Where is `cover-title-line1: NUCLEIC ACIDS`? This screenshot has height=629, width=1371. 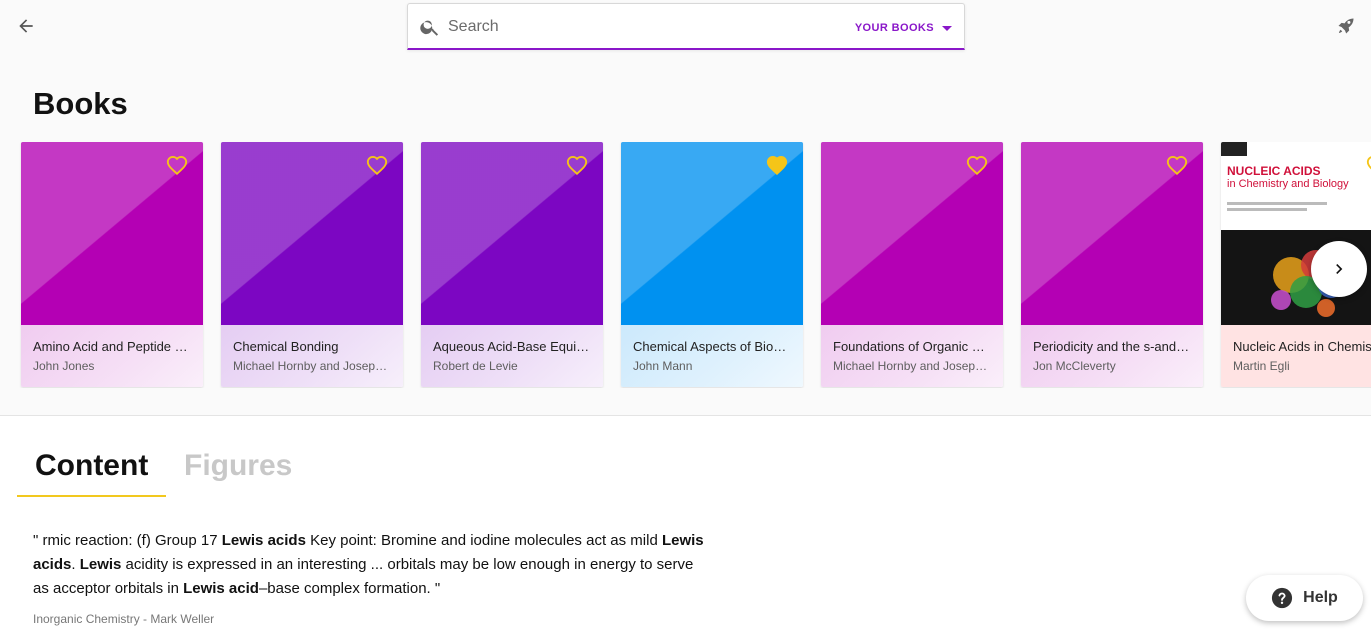 cover-title-line1: NUCLEIC ACIDS is located at coordinates (1274, 171).